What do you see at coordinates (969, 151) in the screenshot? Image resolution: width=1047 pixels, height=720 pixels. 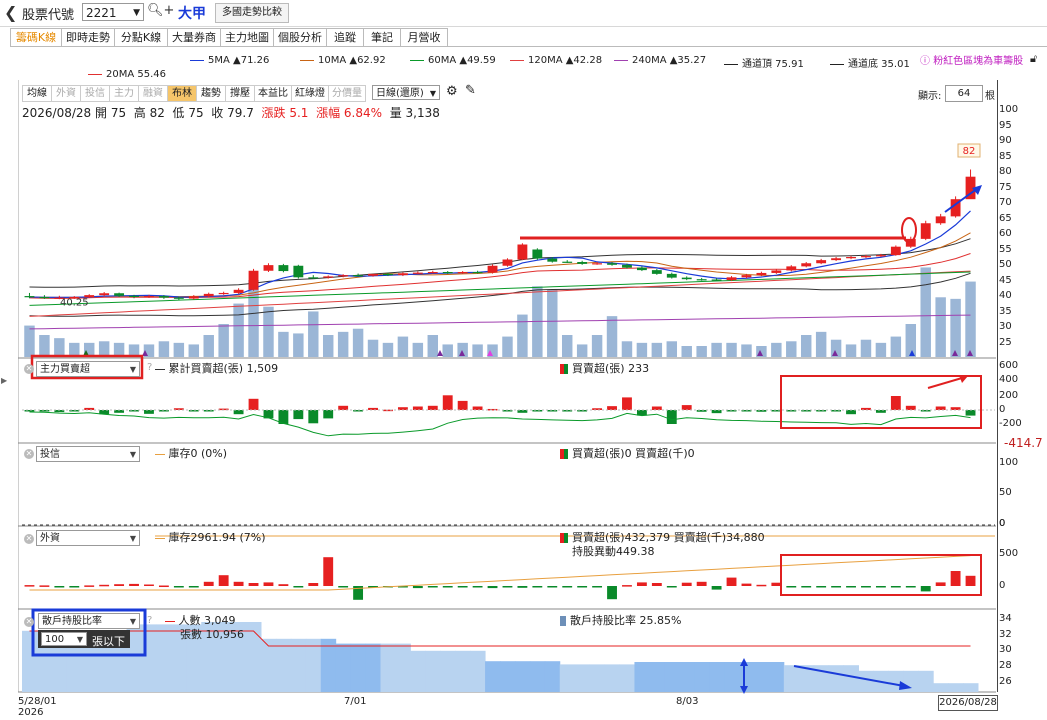 I see `high-price-label: 82` at bounding box center [969, 151].